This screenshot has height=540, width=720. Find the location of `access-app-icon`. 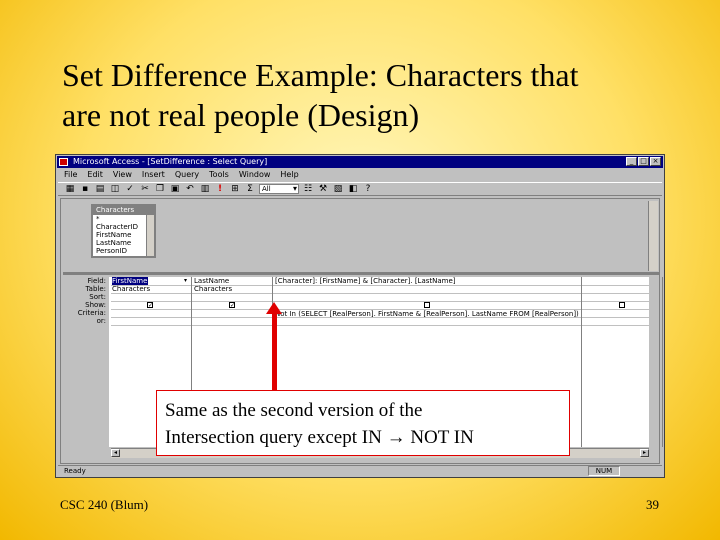

access-app-icon is located at coordinates (63, 162).